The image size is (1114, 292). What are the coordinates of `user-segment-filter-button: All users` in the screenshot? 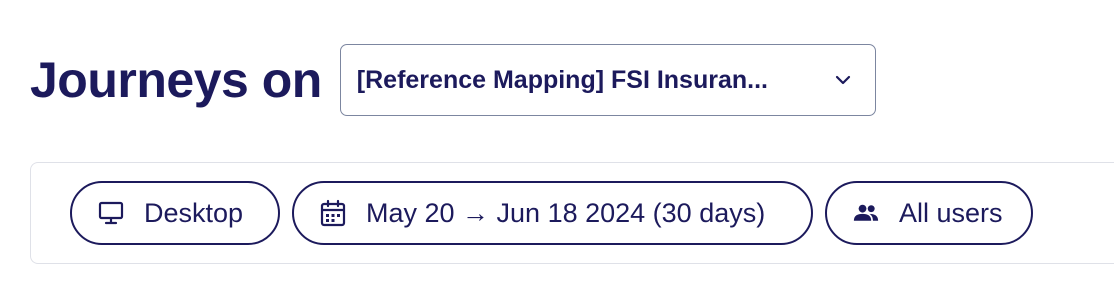 It's located at (929, 213).